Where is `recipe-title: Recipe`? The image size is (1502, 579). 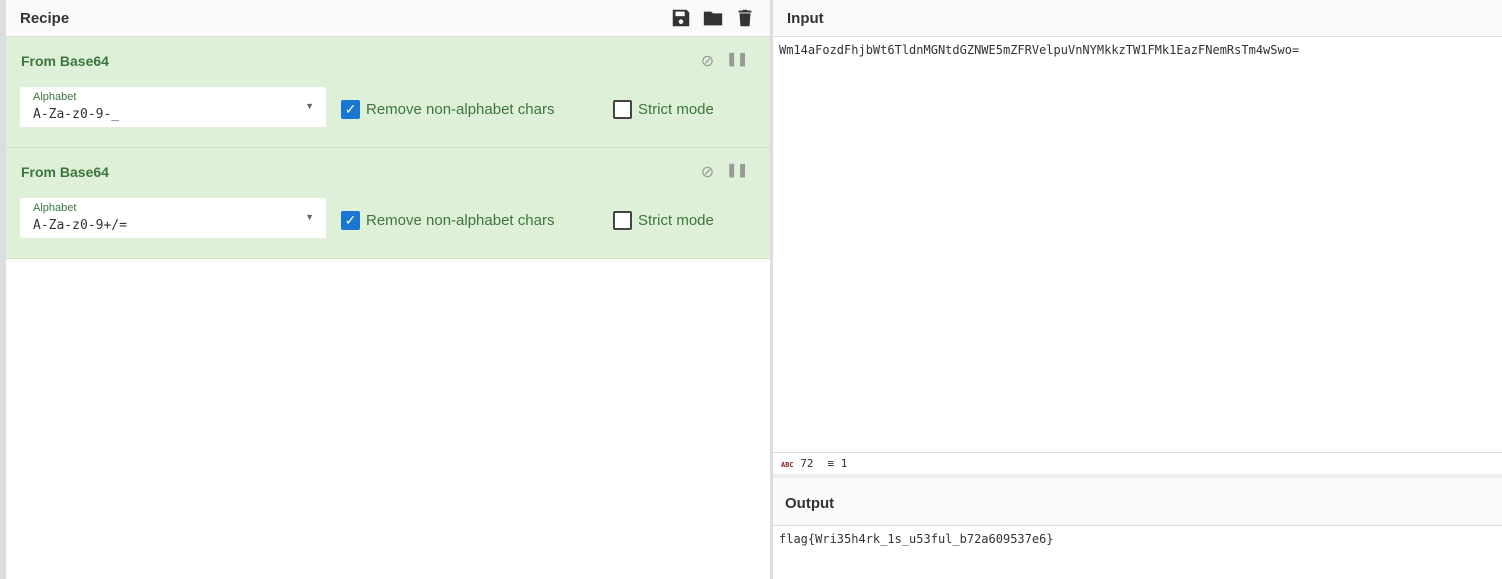
recipe-title: Recipe is located at coordinates (45, 18).